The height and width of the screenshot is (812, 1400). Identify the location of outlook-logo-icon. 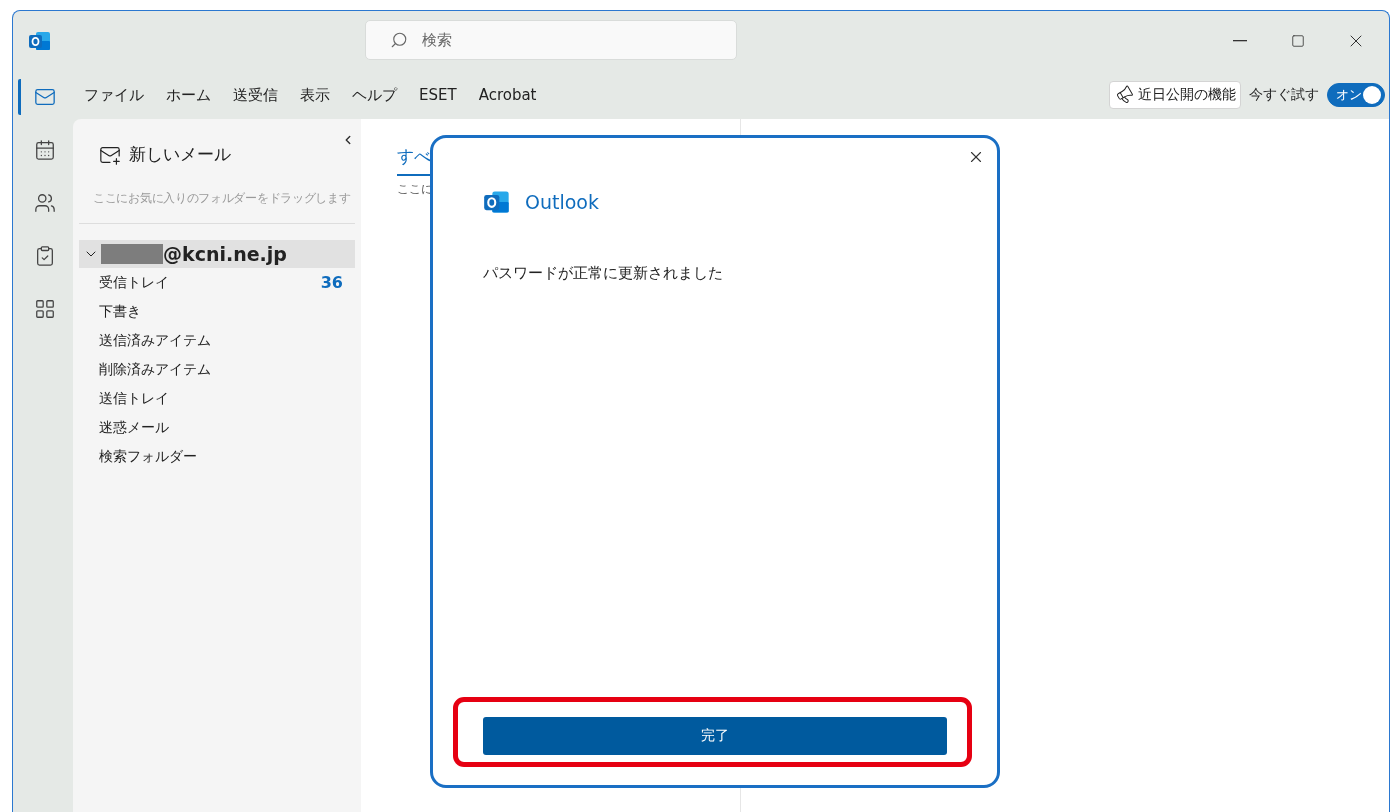
(40, 41).